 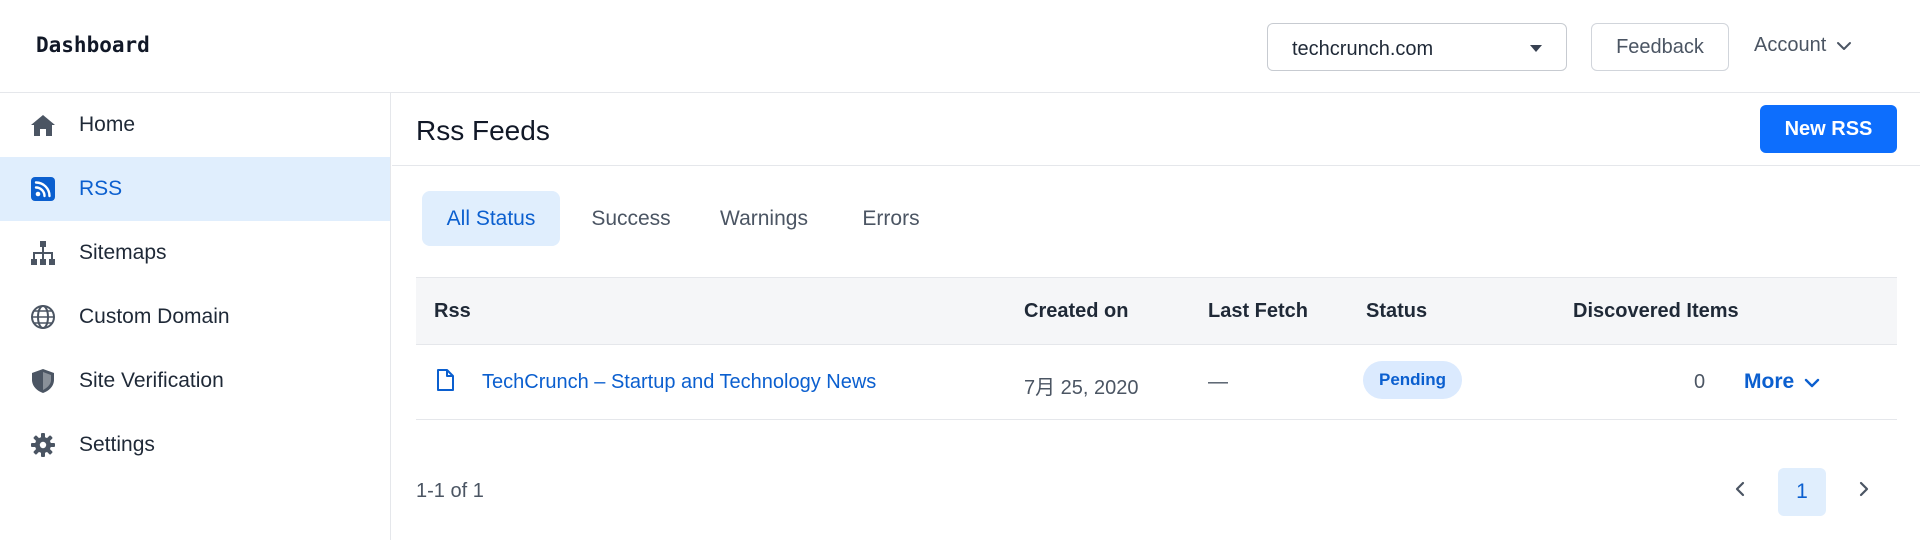 What do you see at coordinates (117, 444) in the screenshot?
I see `sidebar-item-label: Settings` at bounding box center [117, 444].